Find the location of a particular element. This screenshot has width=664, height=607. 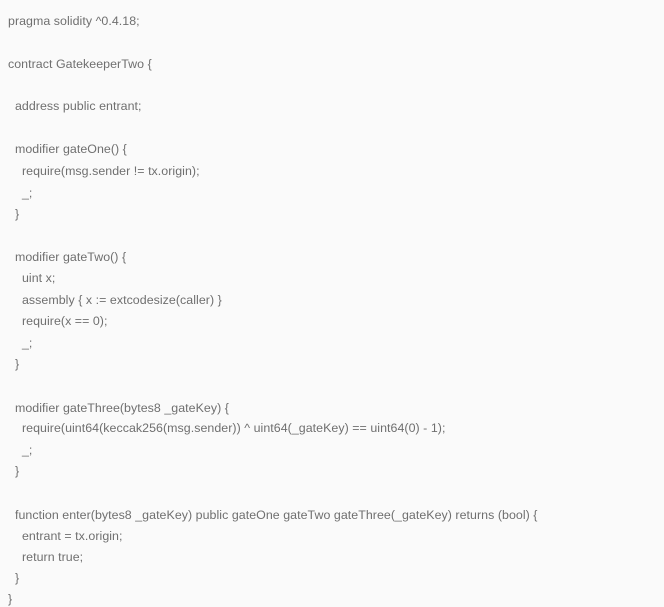

code-line: address public entrant; is located at coordinates (75, 106).